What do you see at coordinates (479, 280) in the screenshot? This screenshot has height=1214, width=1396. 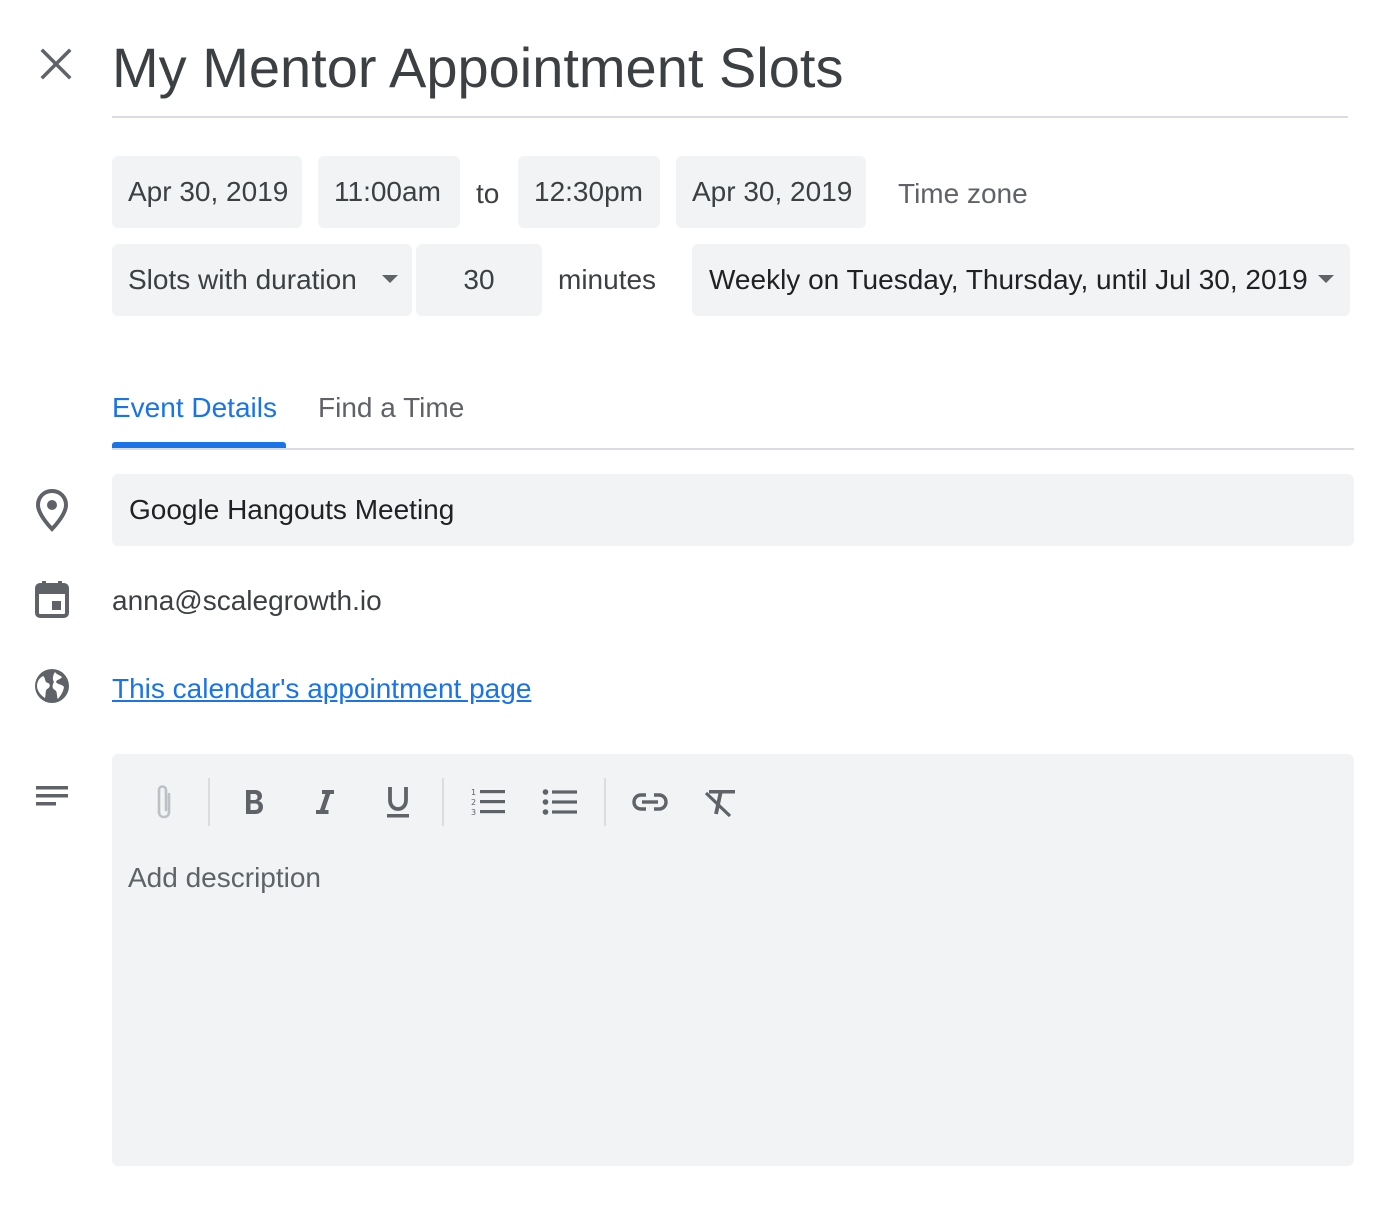 I see `slot-duration-input: 30` at bounding box center [479, 280].